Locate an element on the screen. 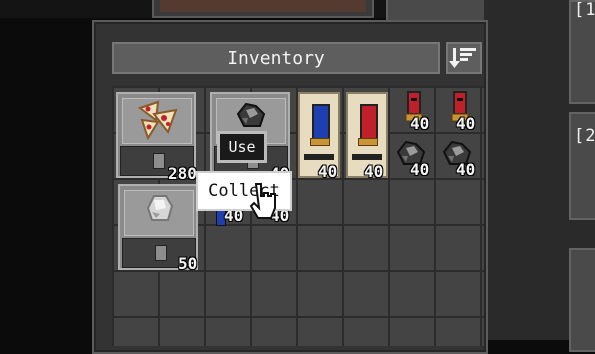 The width and height of the screenshot is (595, 354). pizza-icon is located at coordinates (157, 120).